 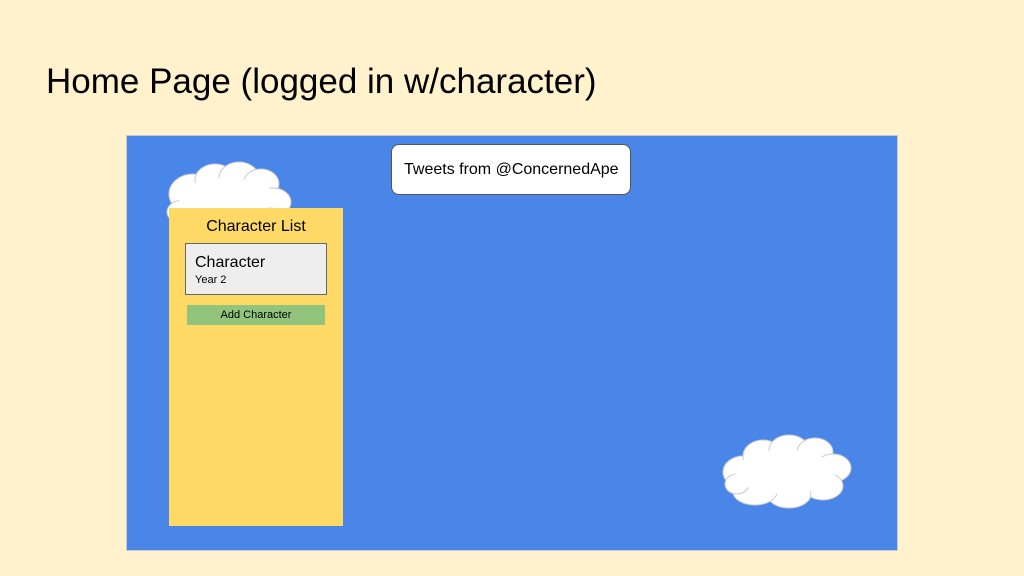 I want to click on add-character-button: Add Character, so click(x=256, y=315).